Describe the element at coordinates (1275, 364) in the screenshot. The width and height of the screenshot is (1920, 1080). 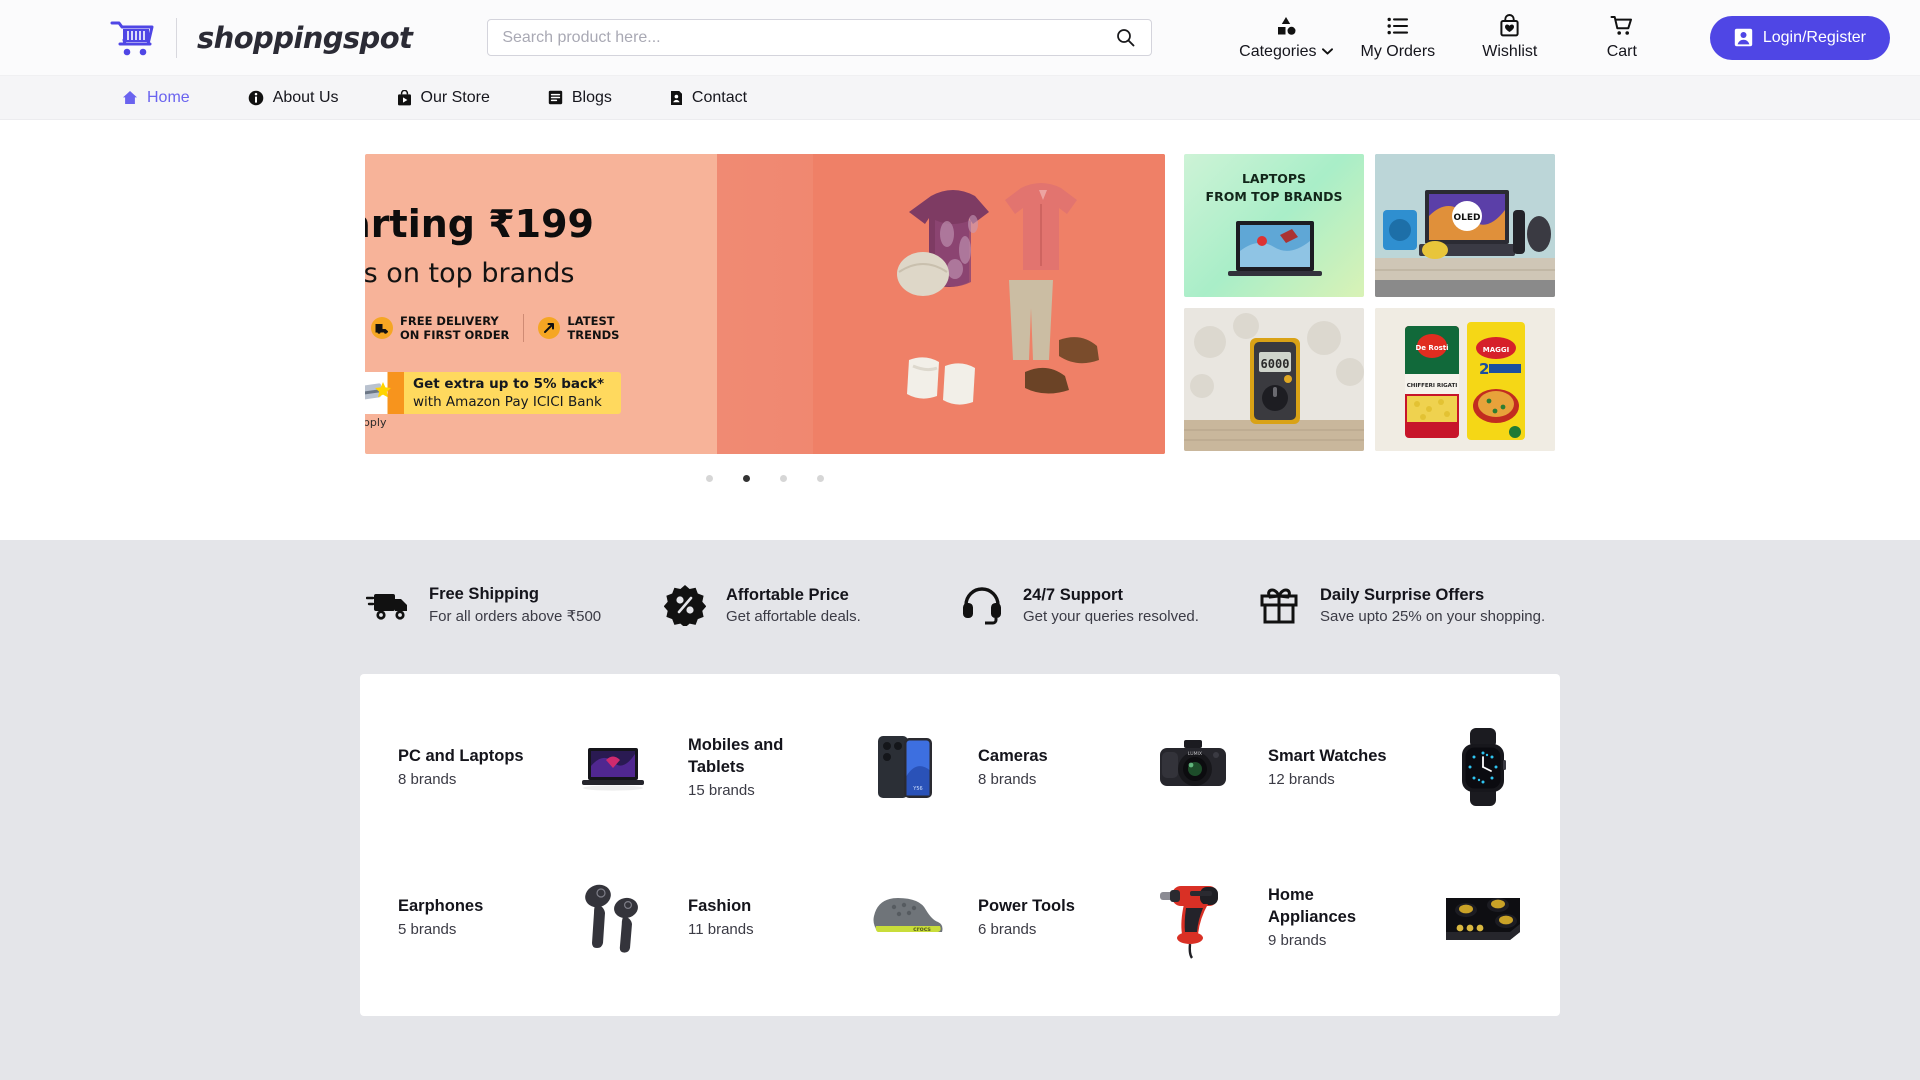
I see `svg-text: 6000` at that location.